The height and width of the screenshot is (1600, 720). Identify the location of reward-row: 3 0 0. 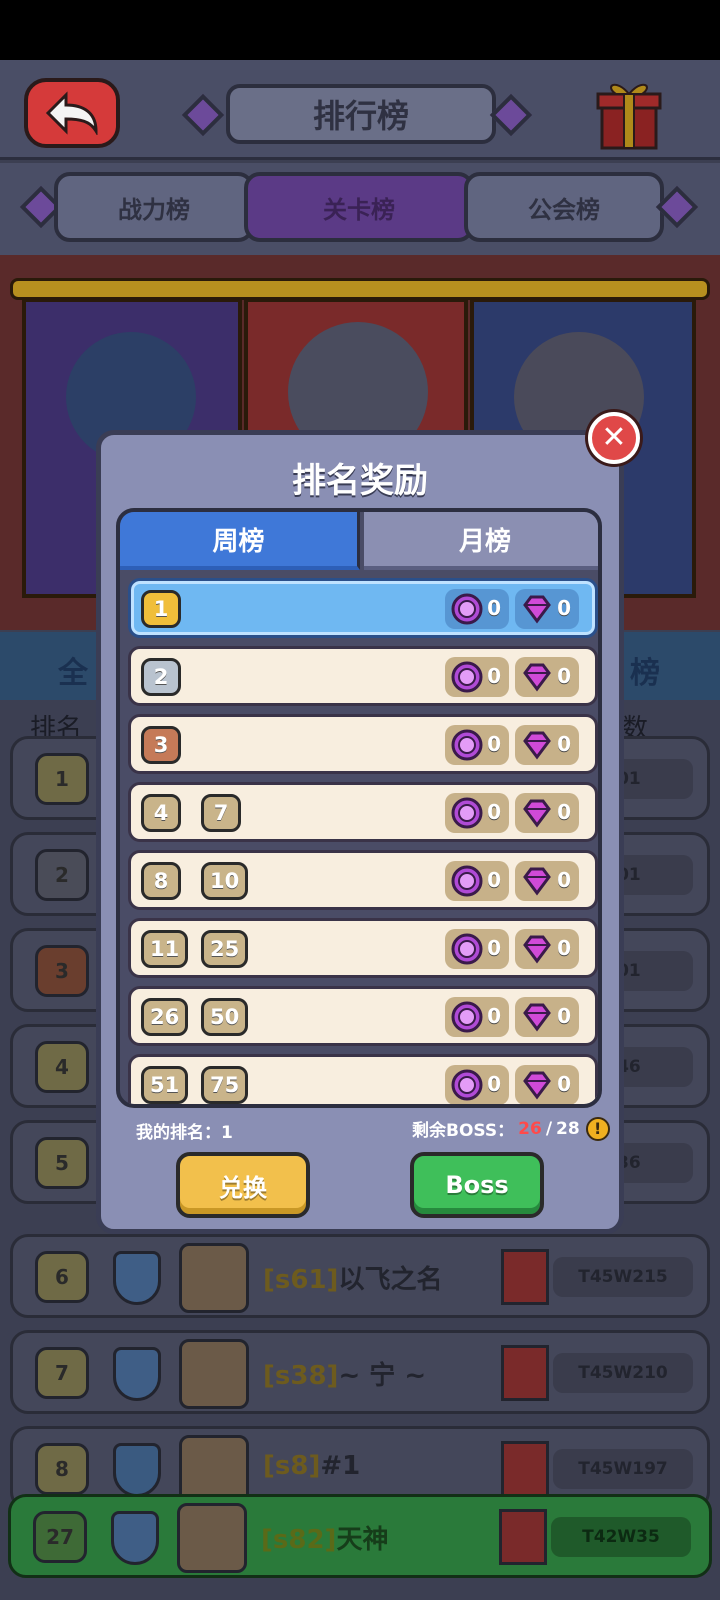
(363, 744).